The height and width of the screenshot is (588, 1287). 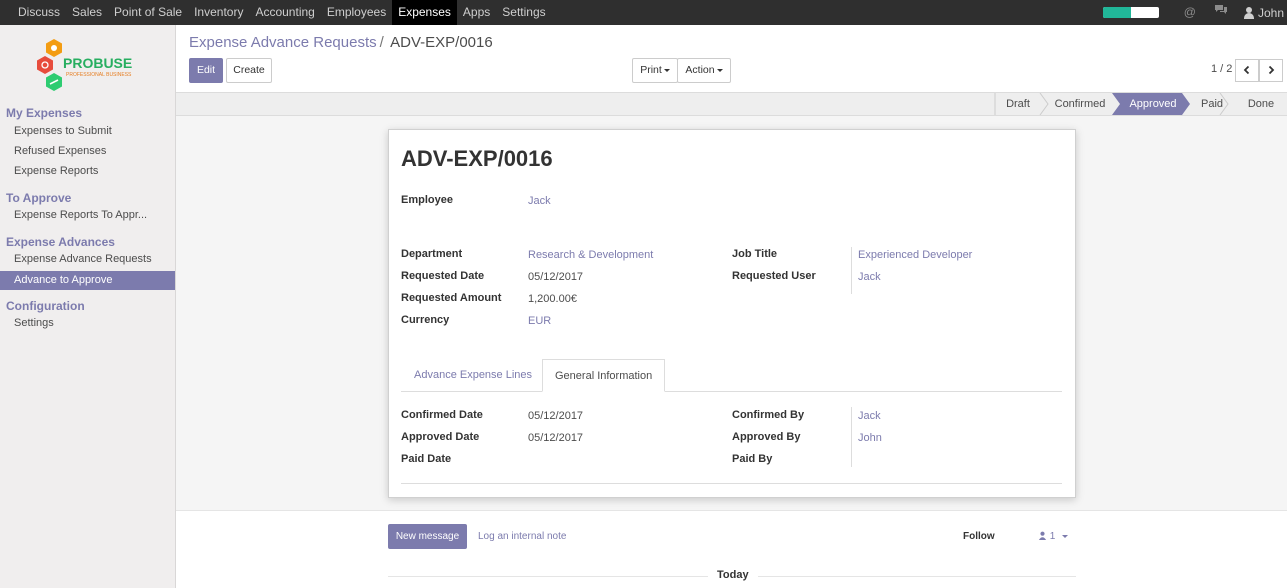 I want to click on menu-sales: Sales, so click(x=87, y=12).